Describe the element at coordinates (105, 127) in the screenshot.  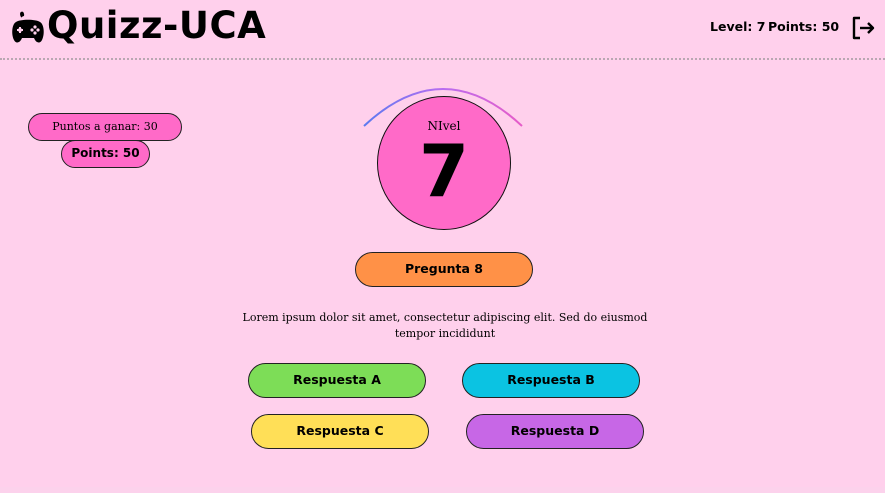
I see `points-to-win-badge: Puntos a ganar: 30` at that location.